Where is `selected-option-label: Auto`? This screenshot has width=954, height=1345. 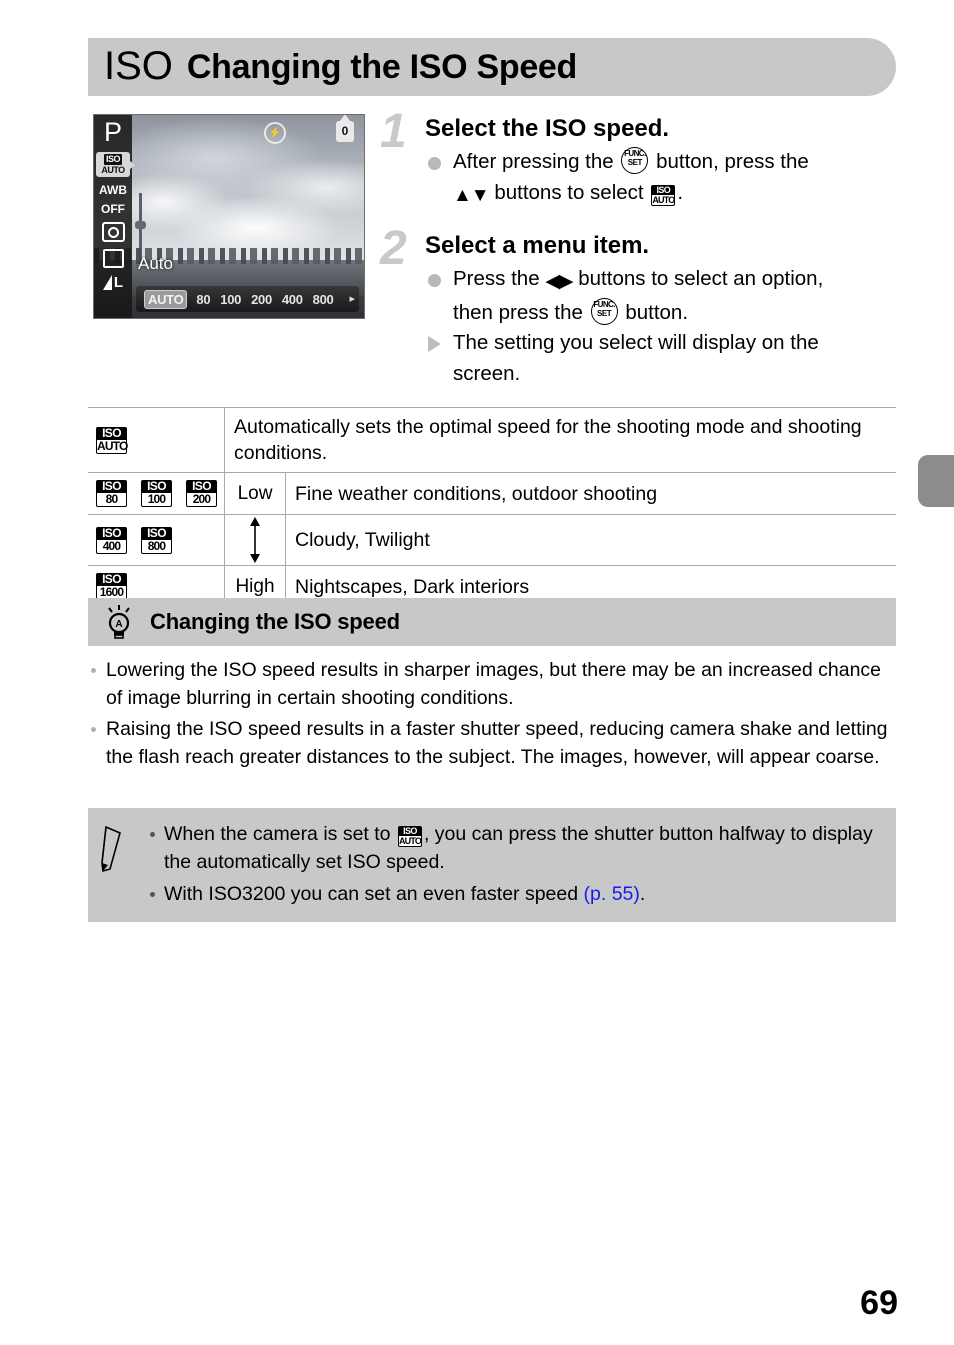 selected-option-label: Auto is located at coordinates (155, 263).